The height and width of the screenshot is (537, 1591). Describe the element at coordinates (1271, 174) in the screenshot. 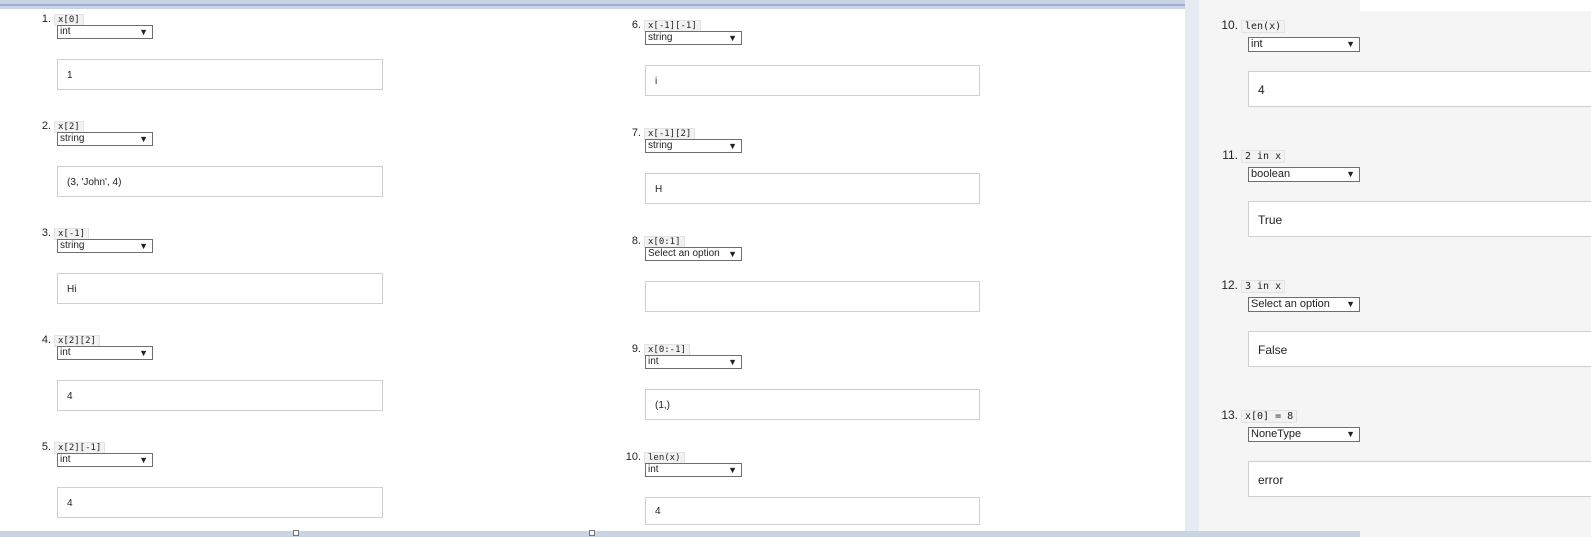

I see `type-select-value: boolean` at that location.